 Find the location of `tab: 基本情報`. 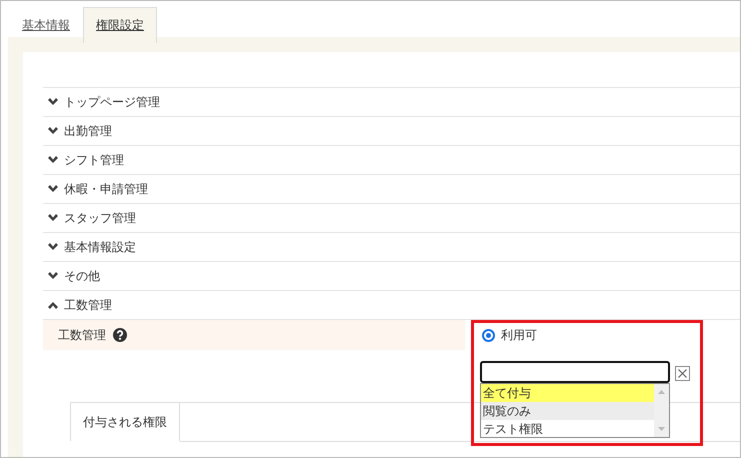

tab: 基本情報 is located at coordinates (46, 25).